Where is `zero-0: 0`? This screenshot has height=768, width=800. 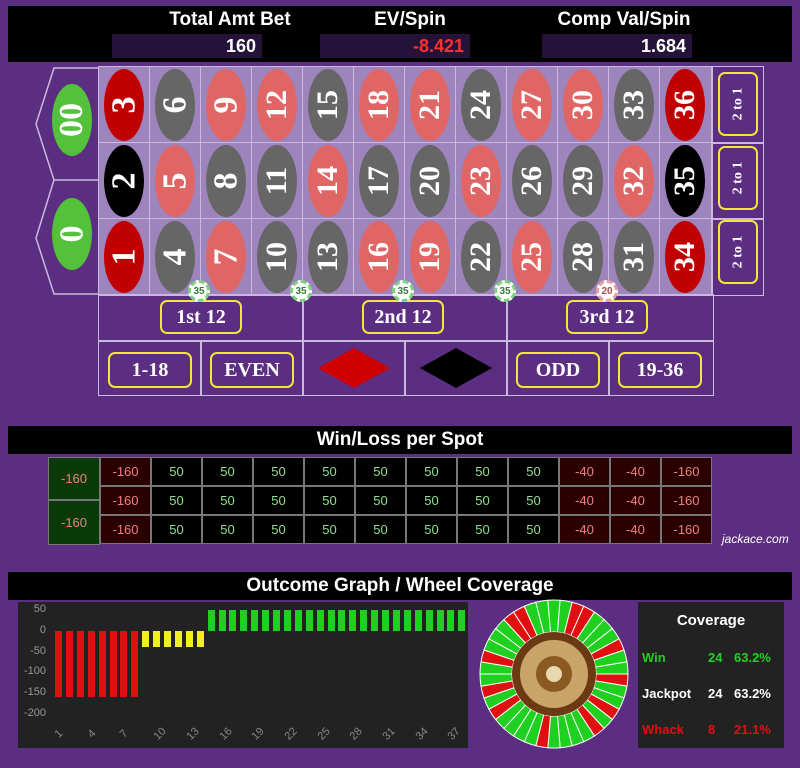 zero-0: 0 is located at coordinates (72, 234).